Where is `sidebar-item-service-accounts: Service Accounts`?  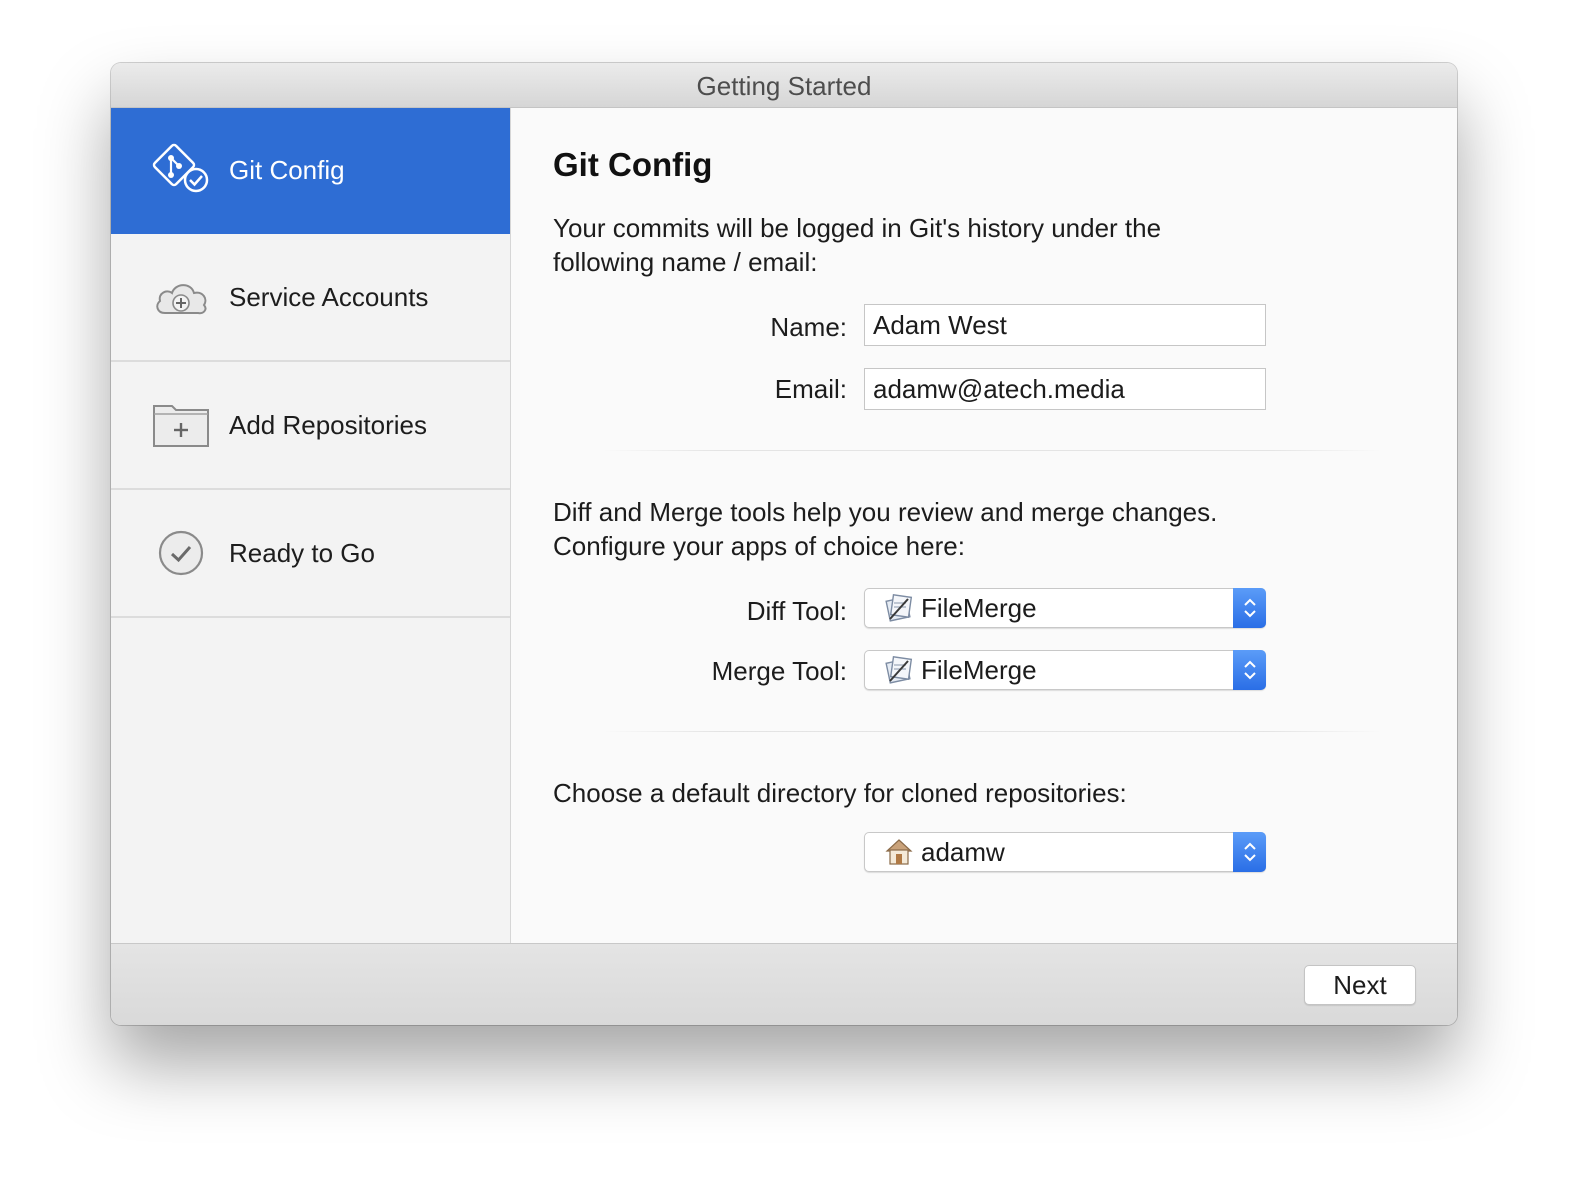
sidebar-item-service-accounts: Service Accounts is located at coordinates (310, 298).